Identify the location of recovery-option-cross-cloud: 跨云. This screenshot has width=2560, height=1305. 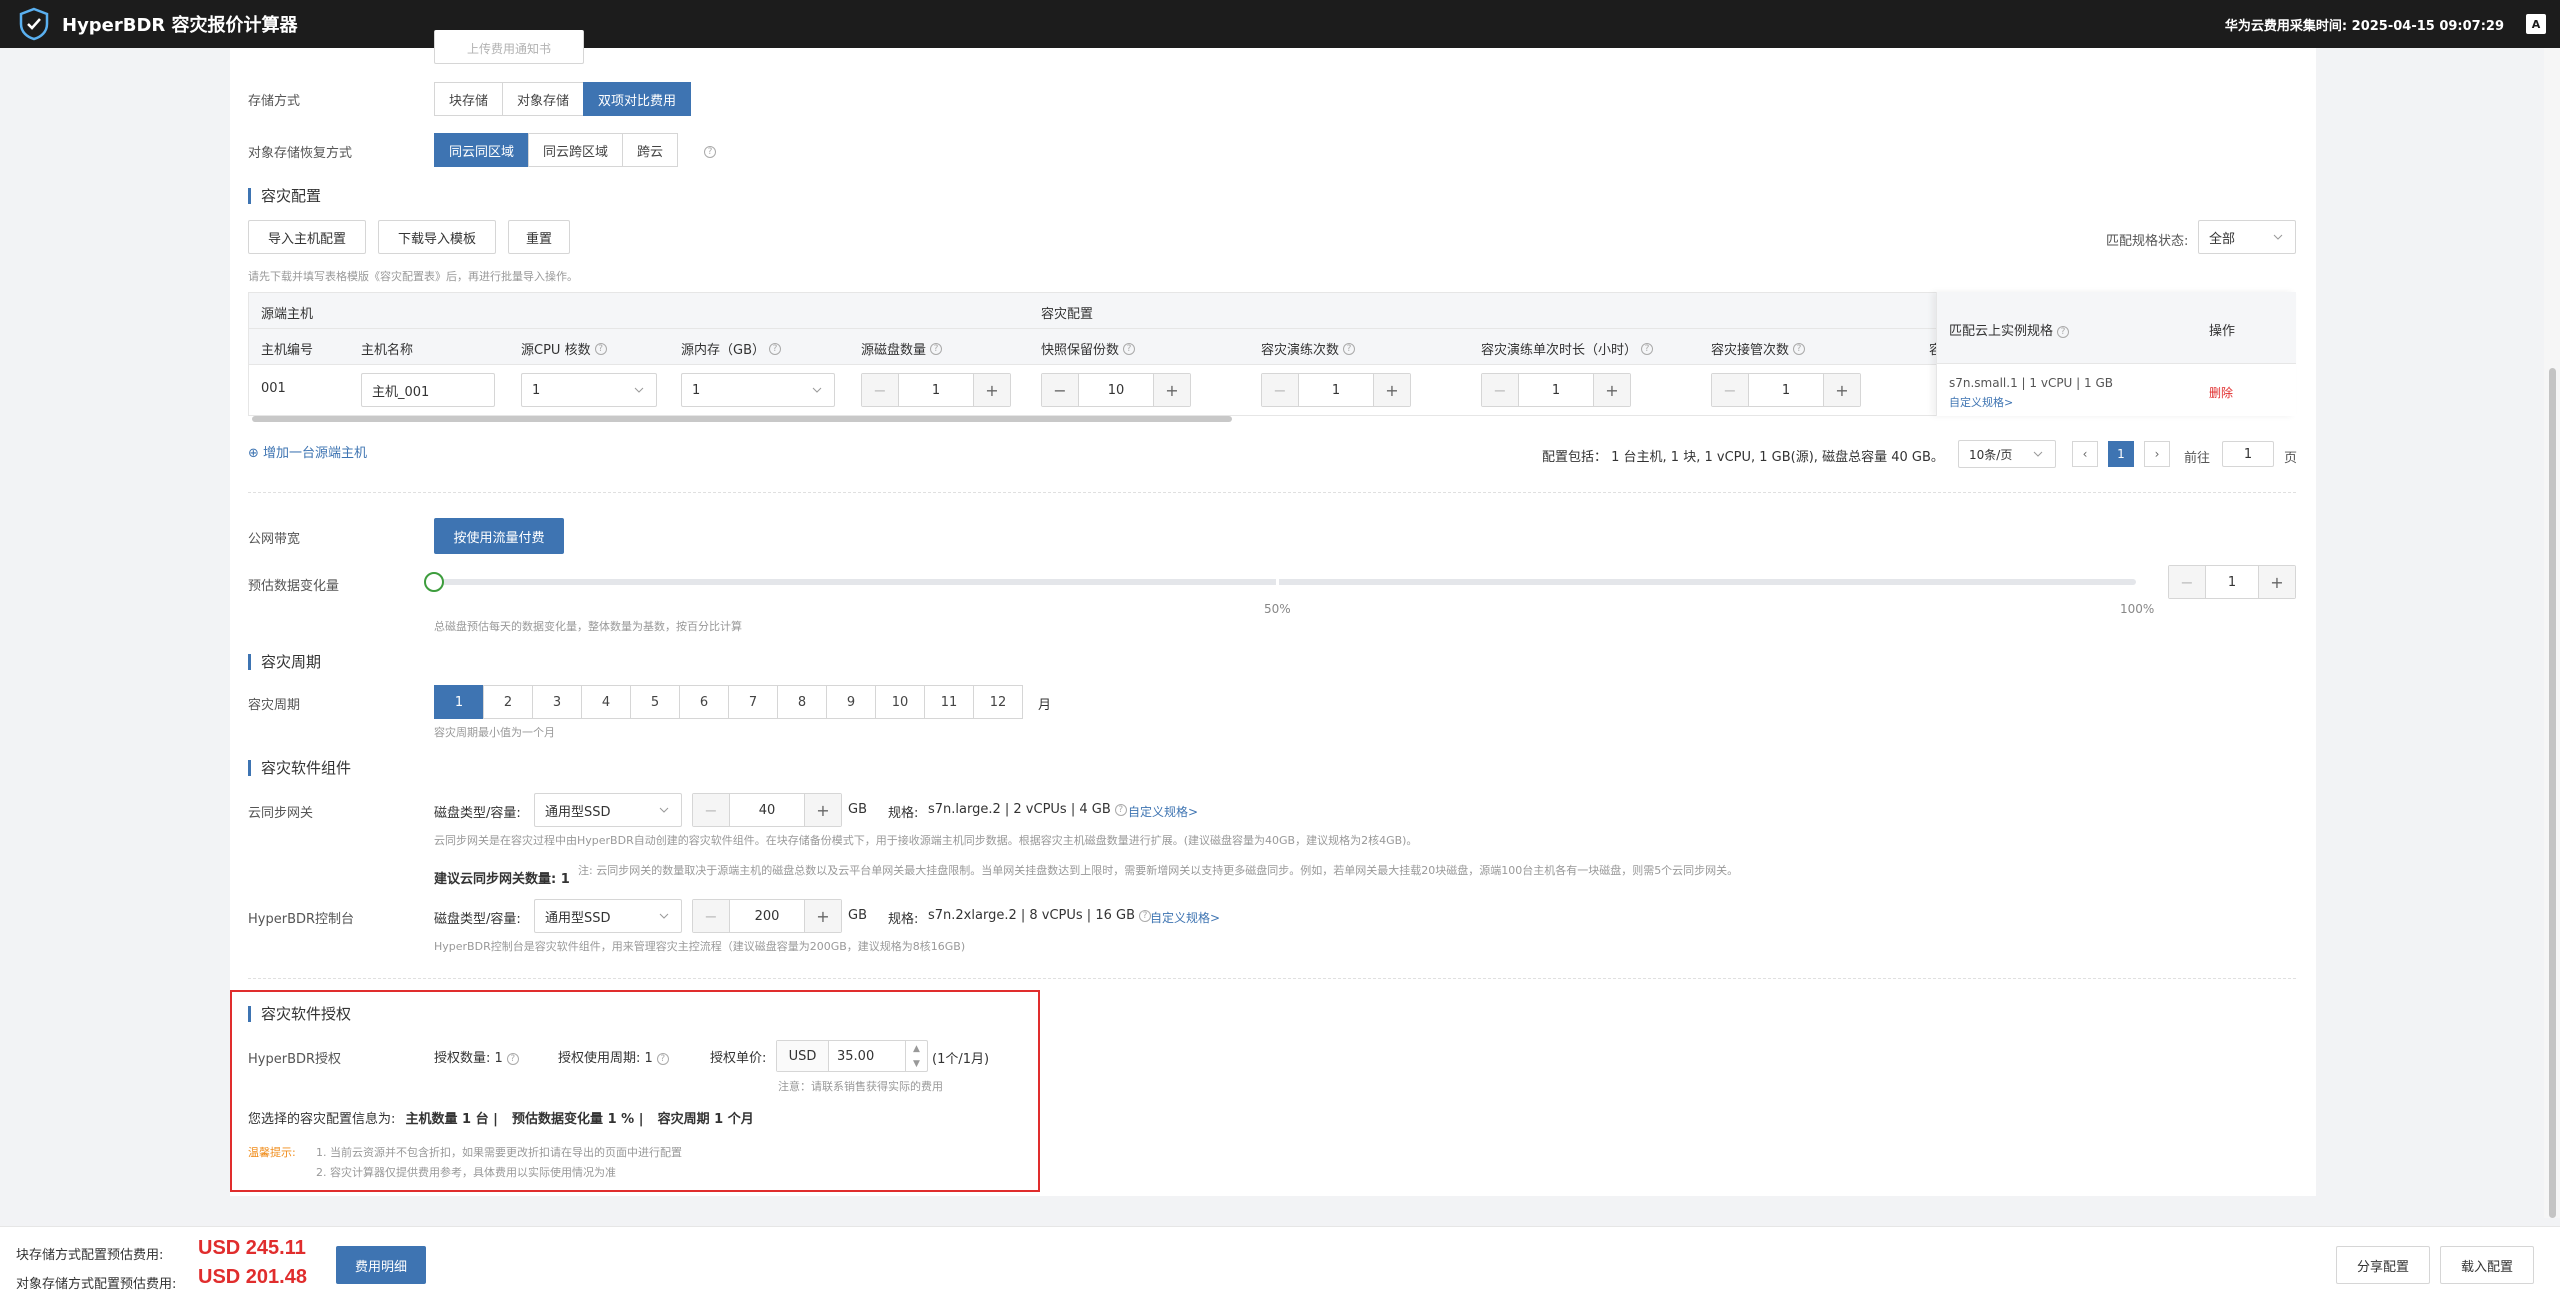
(650, 150).